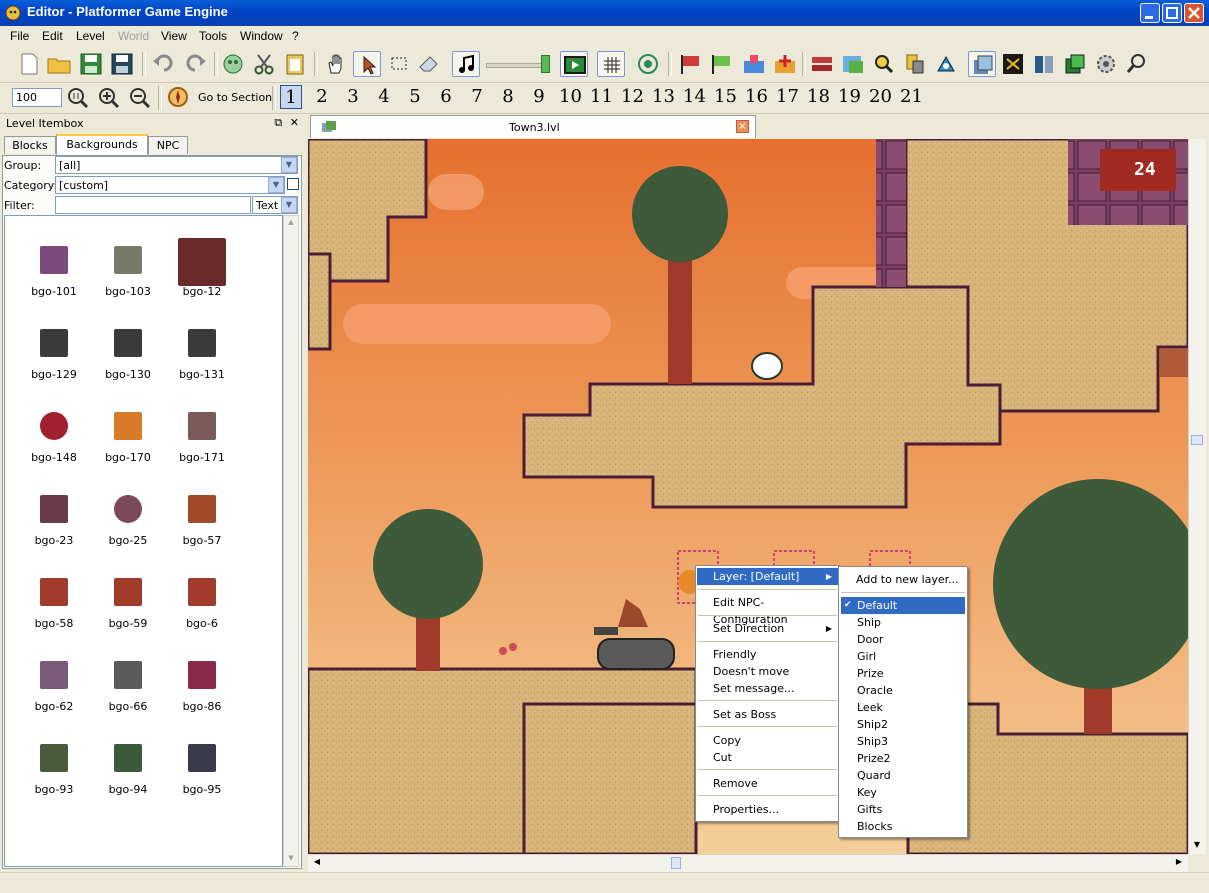 The image size is (1209, 893). I want to click on bgo-item: bgo-6, so click(202, 607).